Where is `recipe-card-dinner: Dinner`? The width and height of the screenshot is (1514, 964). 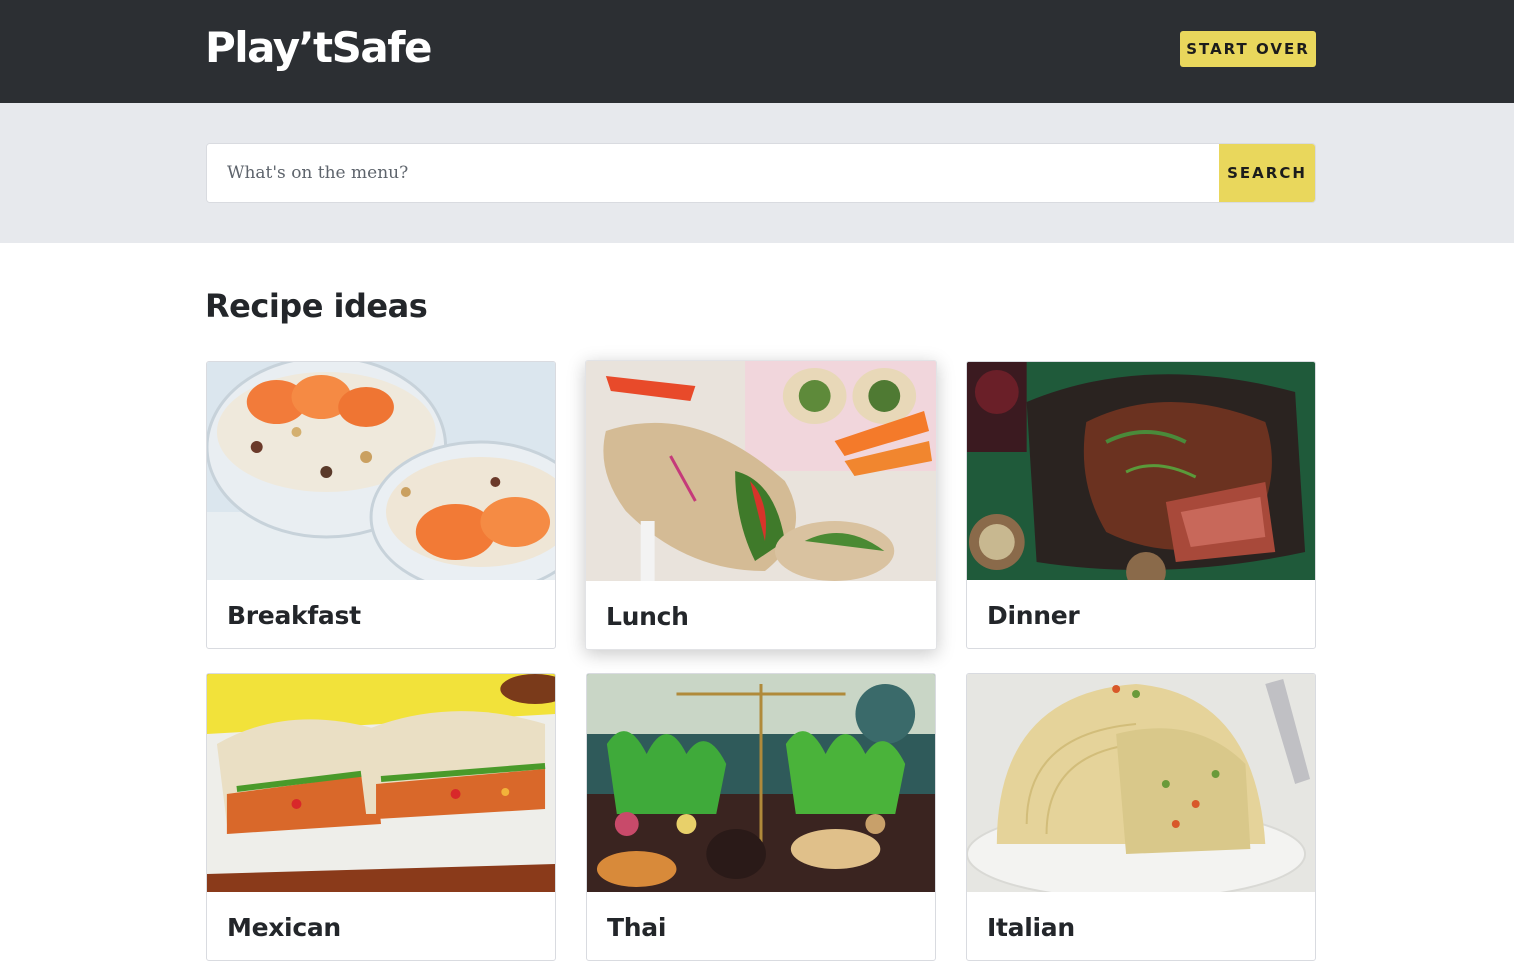
recipe-card-dinner: Dinner is located at coordinates (1141, 505).